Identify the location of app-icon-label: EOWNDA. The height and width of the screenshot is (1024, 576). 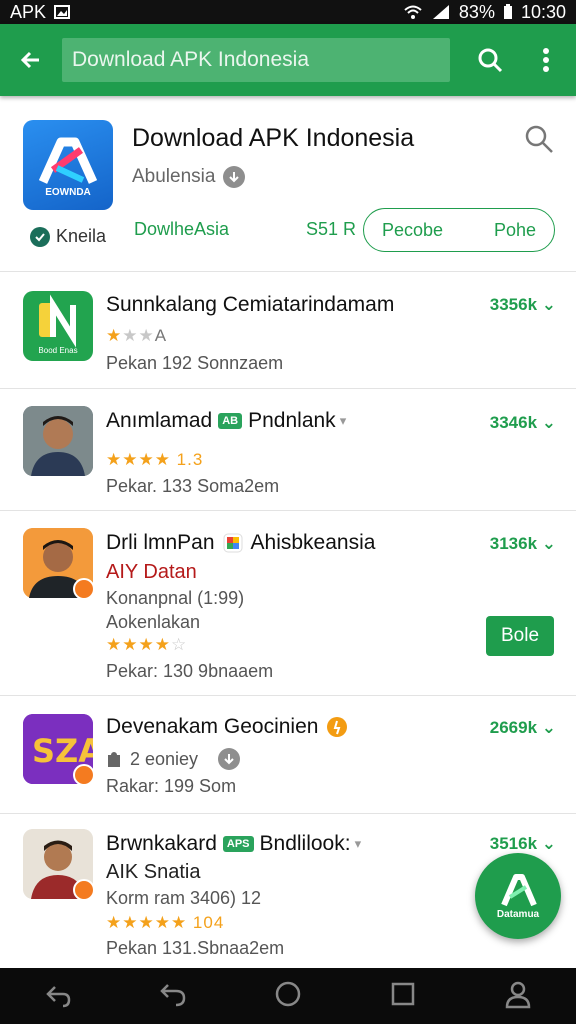
(68, 192).